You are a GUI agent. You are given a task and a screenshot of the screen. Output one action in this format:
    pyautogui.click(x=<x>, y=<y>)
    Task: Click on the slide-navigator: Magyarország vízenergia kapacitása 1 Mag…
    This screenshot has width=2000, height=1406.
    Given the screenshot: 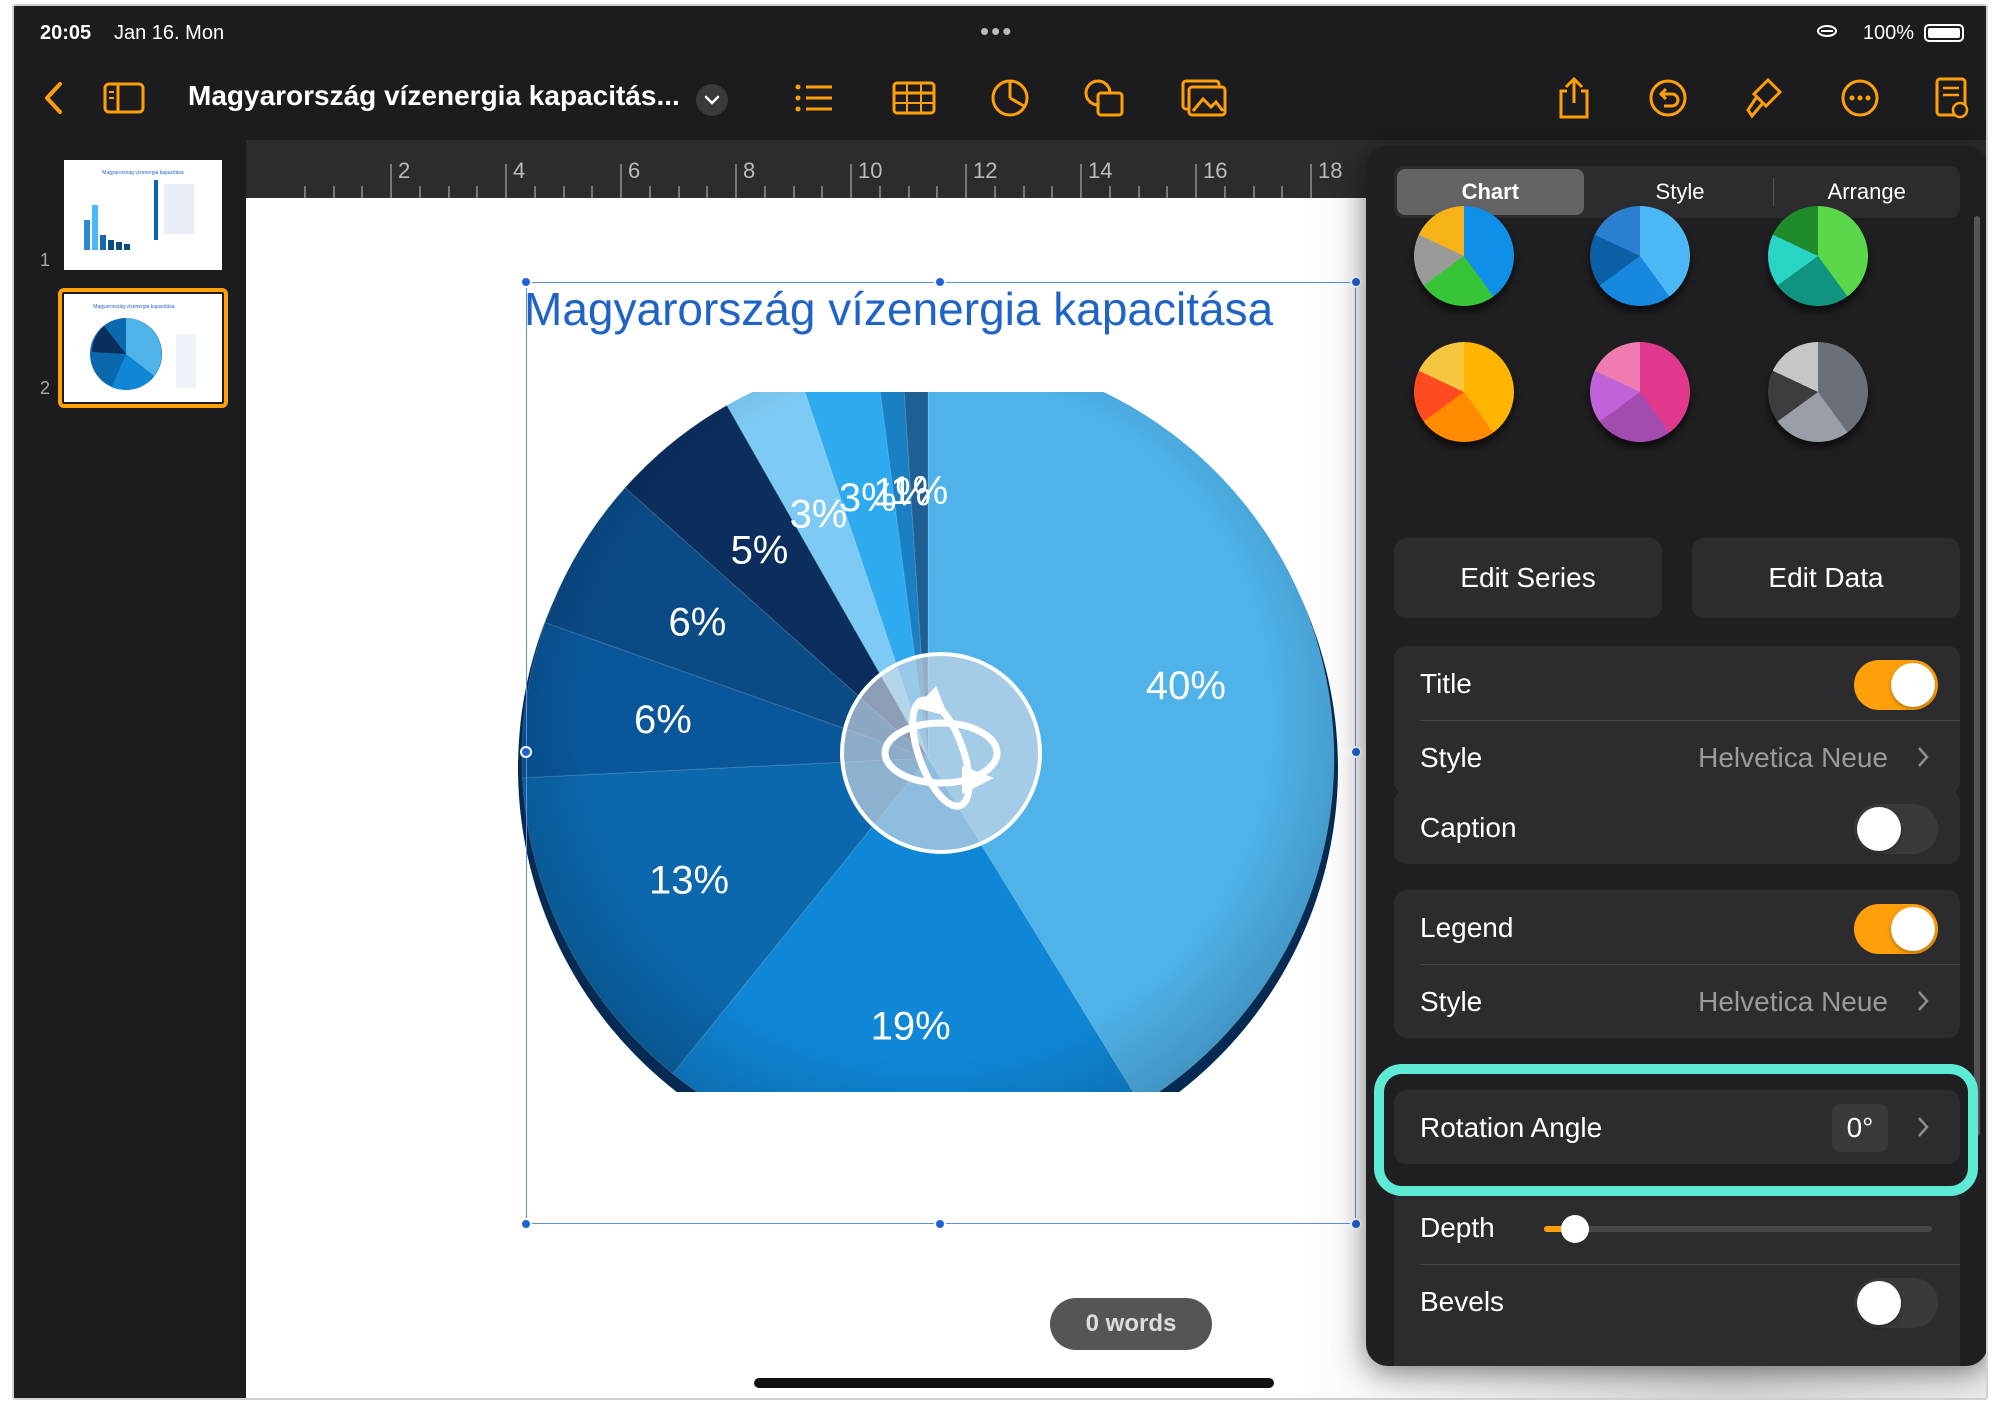 What is the action you would take?
    pyautogui.click(x=129, y=769)
    